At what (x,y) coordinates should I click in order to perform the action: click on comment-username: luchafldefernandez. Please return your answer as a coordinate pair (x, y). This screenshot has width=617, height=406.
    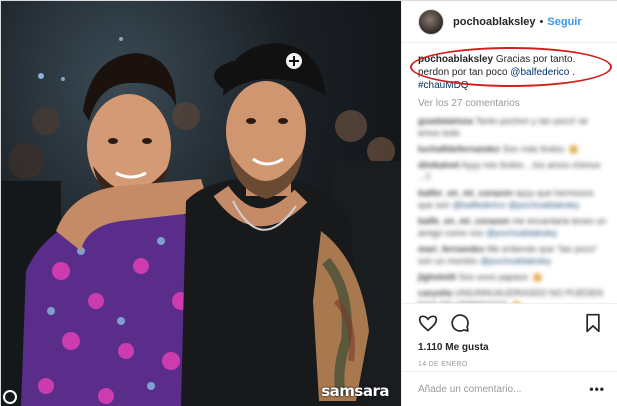
    Looking at the image, I should click on (459, 149).